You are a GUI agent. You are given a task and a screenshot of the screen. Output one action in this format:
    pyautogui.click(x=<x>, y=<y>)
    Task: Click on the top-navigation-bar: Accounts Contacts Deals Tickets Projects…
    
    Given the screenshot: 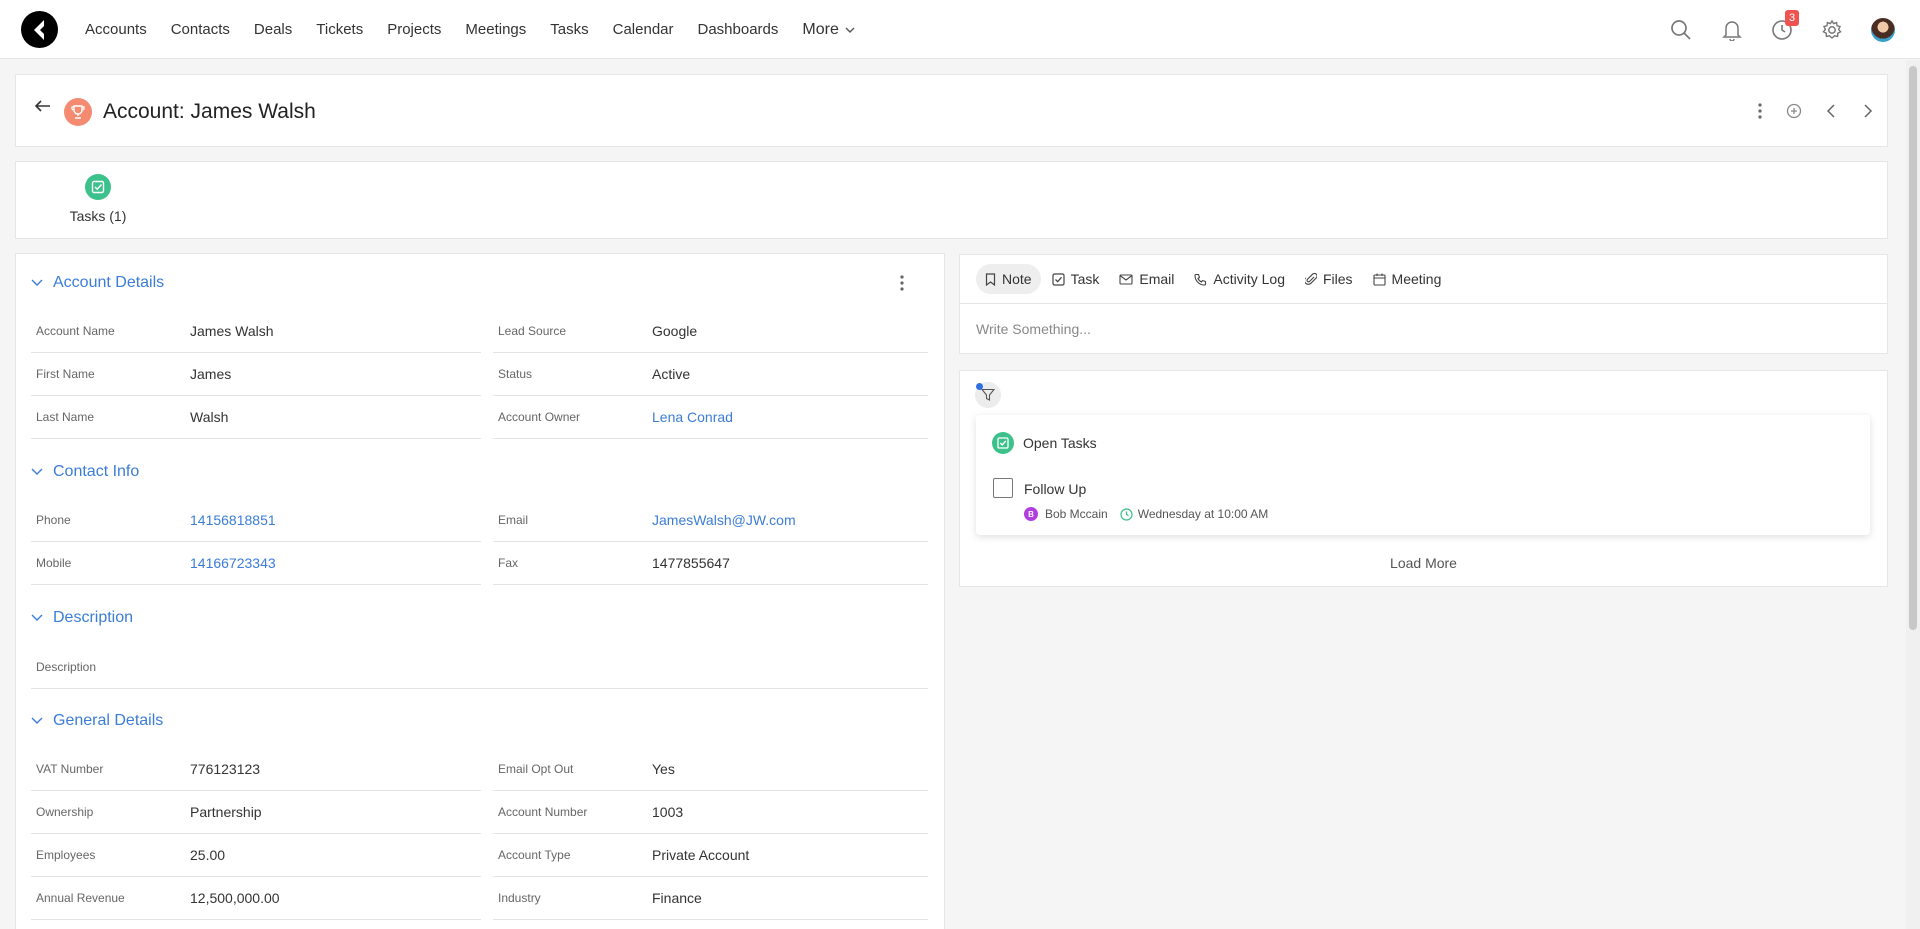 What is the action you would take?
    pyautogui.click(x=960, y=29)
    